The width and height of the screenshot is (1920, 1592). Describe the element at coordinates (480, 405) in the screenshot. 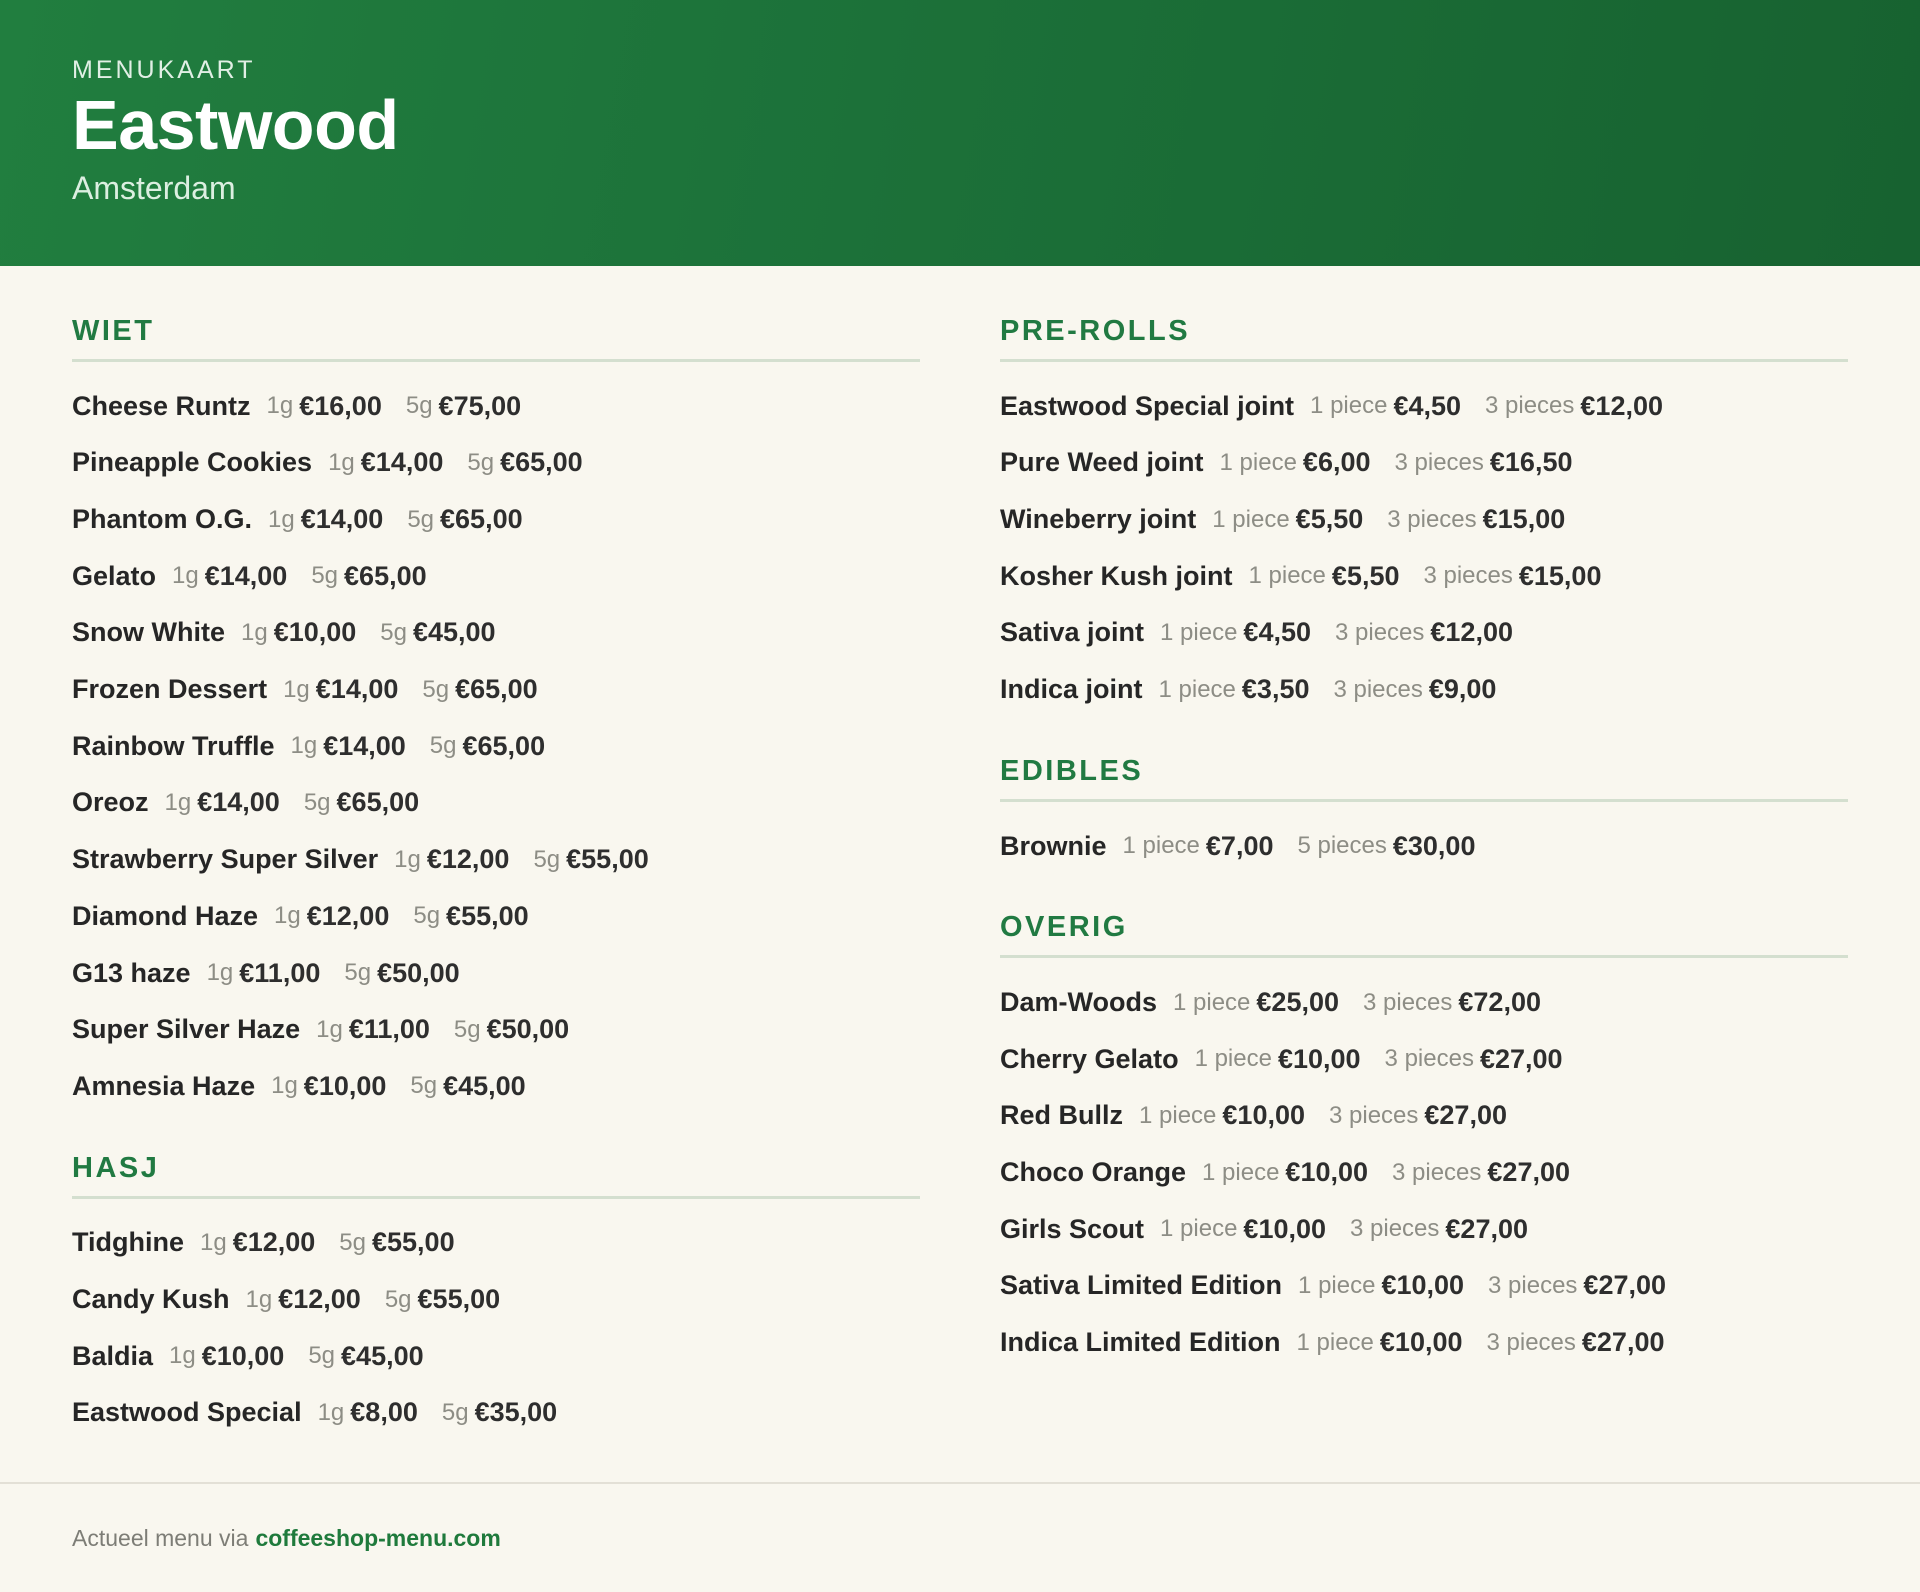

I see `item-price: €75,00` at that location.